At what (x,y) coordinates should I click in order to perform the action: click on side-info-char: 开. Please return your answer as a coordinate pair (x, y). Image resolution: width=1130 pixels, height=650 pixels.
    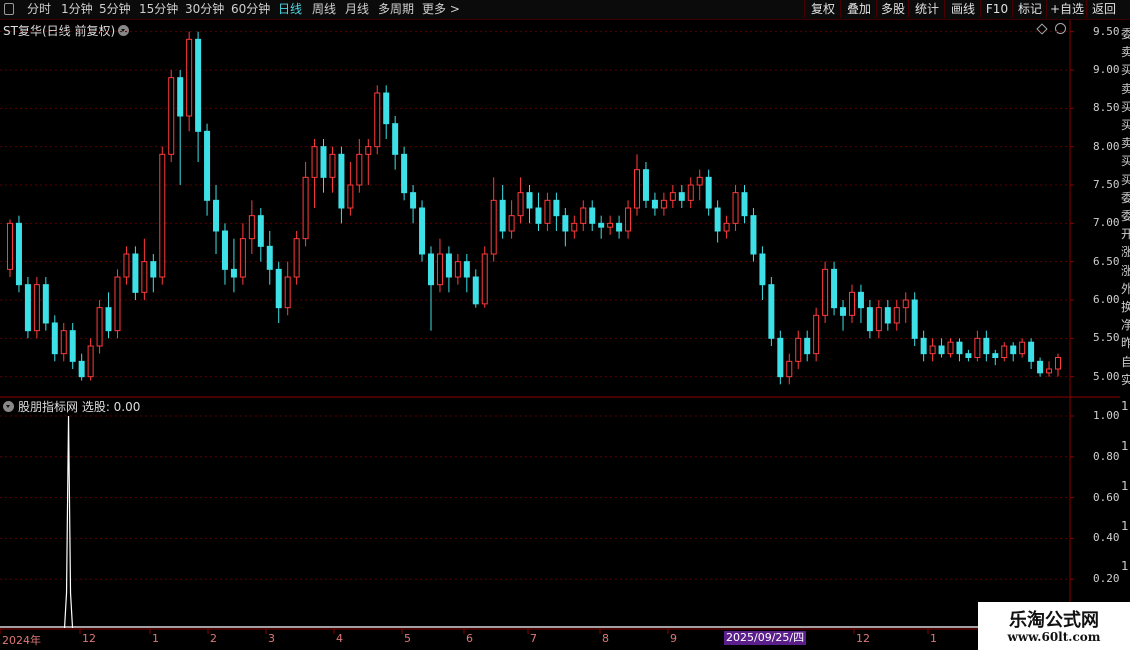
    Looking at the image, I should click on (1125, 234).